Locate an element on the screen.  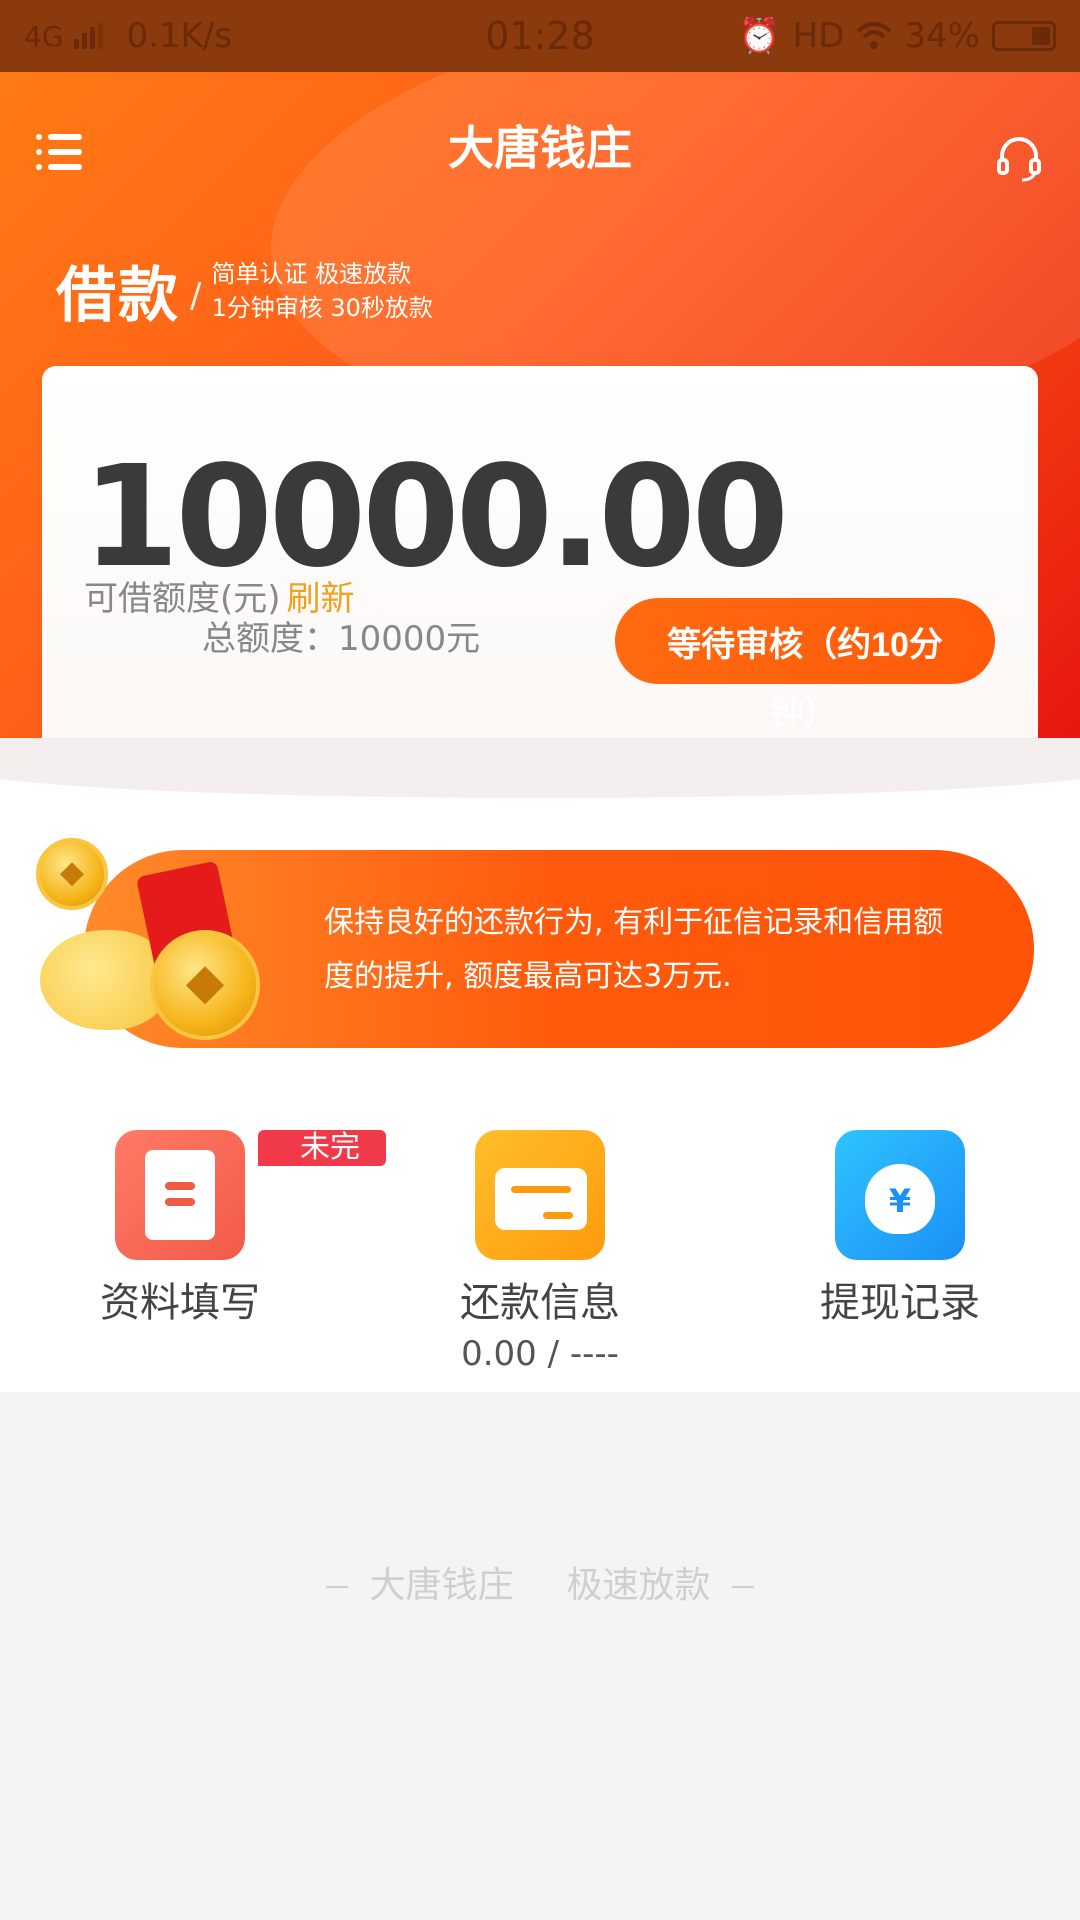
repayment-amount: 0.00 / ---- is located at coordinates (540, 1354).